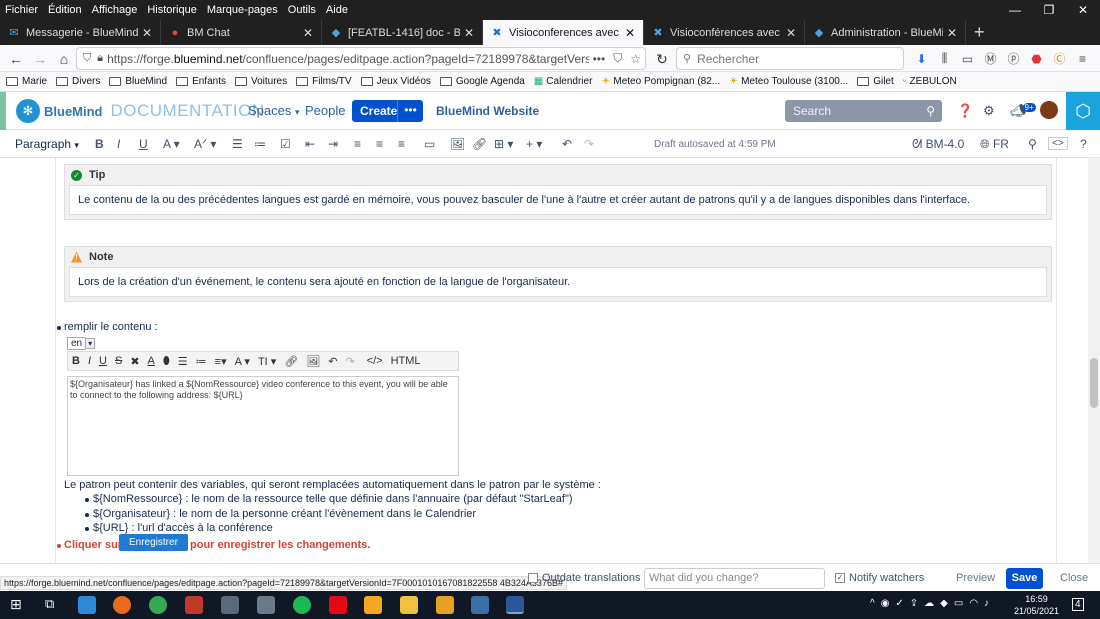 The width and height of the screenshot is (1100, 619). What do you see at coordinates (921, 58) in the screenshot?
I see `download-icon: ⬇` at bounding box center [921, 58].